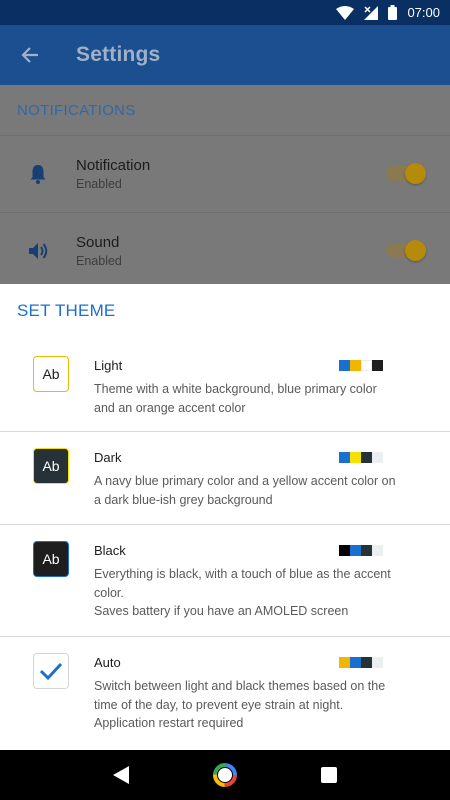 This screenshot has width=450, height=800. I want to click on app-bar: Settings, so click(225, 55).